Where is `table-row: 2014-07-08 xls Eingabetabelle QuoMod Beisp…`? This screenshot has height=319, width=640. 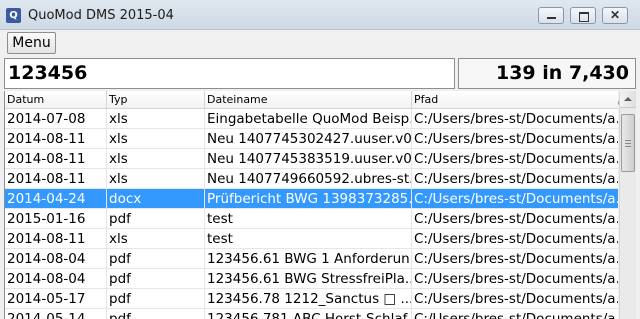 table-row: 2014-07-08 xls Eingabetabelle QuoMod Beisp… is located at coordinates (311, 119).